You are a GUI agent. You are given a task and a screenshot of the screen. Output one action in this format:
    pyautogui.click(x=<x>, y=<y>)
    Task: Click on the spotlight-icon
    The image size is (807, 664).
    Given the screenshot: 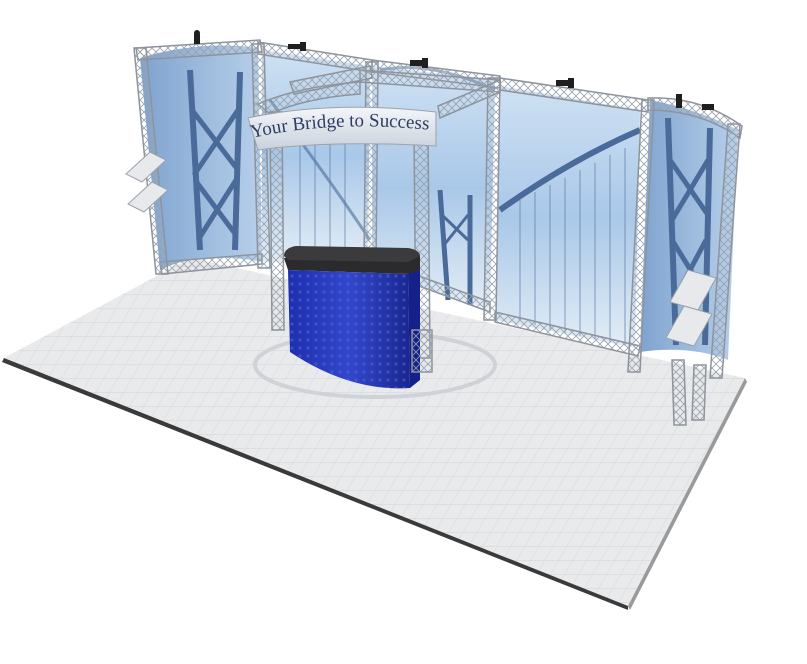 What is the action you would take?
    pyautogui.click(x=197, y=37)
    